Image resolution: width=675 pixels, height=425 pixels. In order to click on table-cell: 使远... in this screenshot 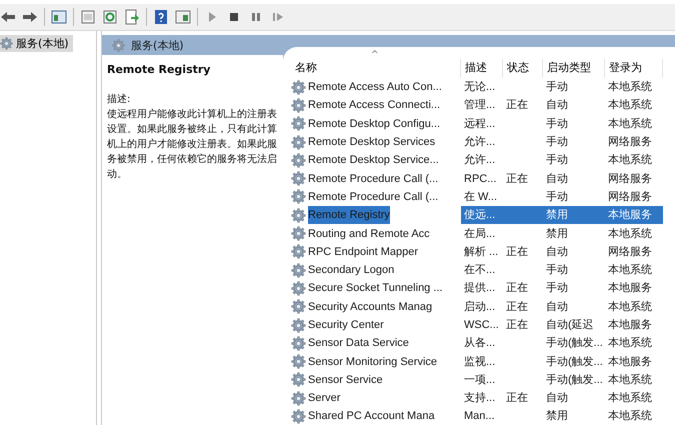, I will do `click(482, 215)`.